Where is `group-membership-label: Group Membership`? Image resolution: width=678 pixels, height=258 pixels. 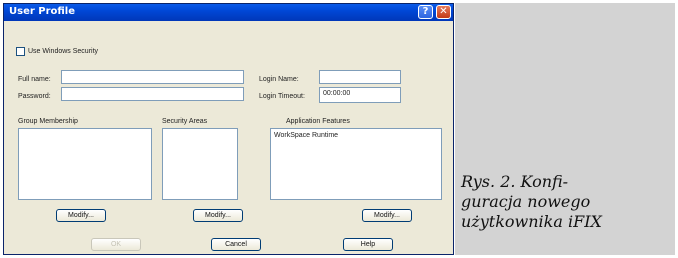
group-membership-label: Group Membership is located at coordinates (48, 121).